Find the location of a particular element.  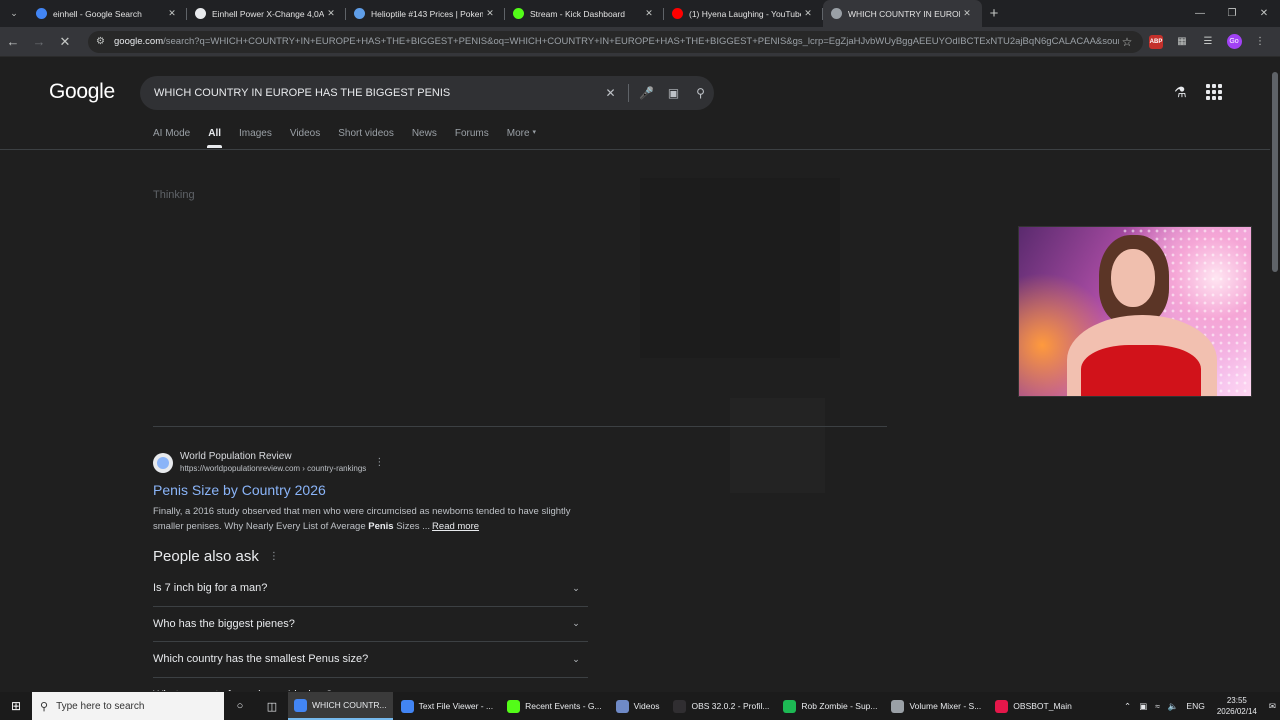

windows-start-icon: ⊞ is located at coordinates (16, 706).